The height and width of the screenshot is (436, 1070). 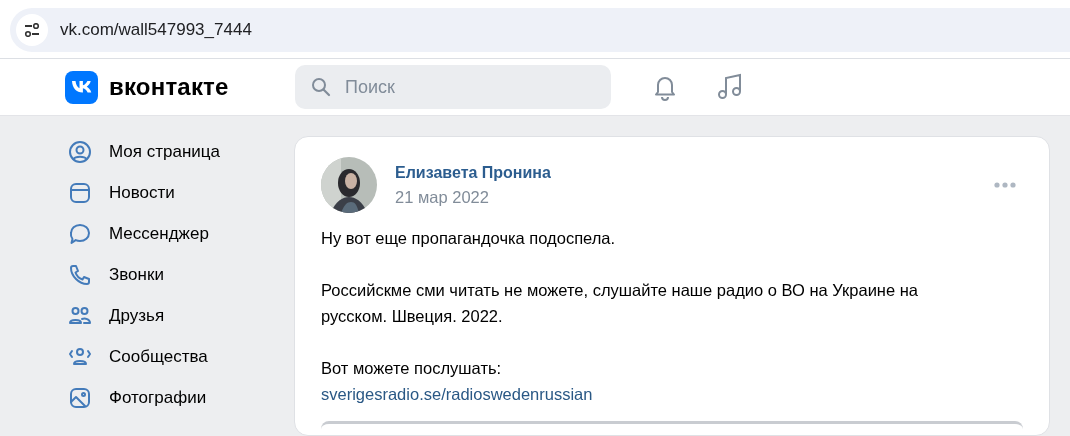 What do you see at coordinates (620, 303) in the screenshot?
I see `post-text: Российскме сми читать не можете, слушайте наше радио о ВО на Украине на русском. Швеция. 2022.` at bounding box center [620, 303].